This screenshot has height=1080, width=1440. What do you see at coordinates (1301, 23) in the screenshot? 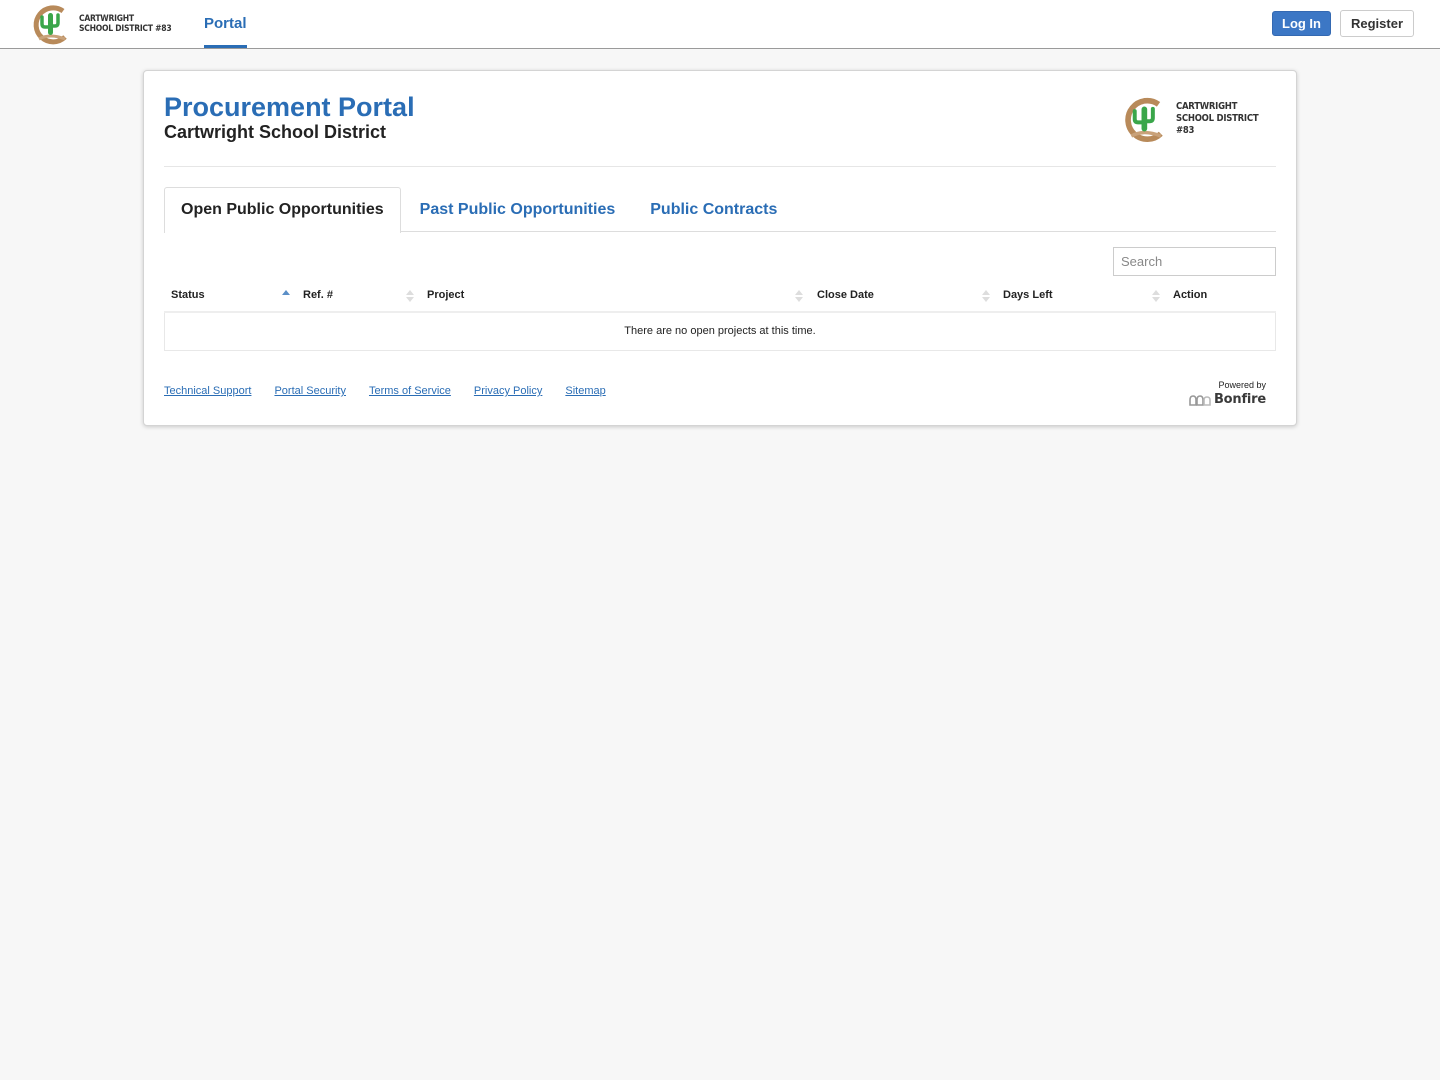
I see `login-button: Log In` at bounding box center [1301, 23].